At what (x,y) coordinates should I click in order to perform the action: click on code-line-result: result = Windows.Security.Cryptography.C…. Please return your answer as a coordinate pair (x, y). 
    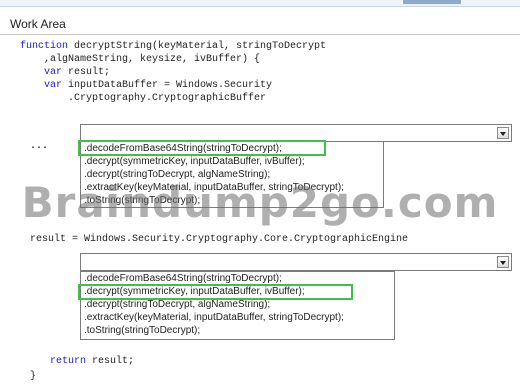
    Looking at the image, I should click on (219, 239).